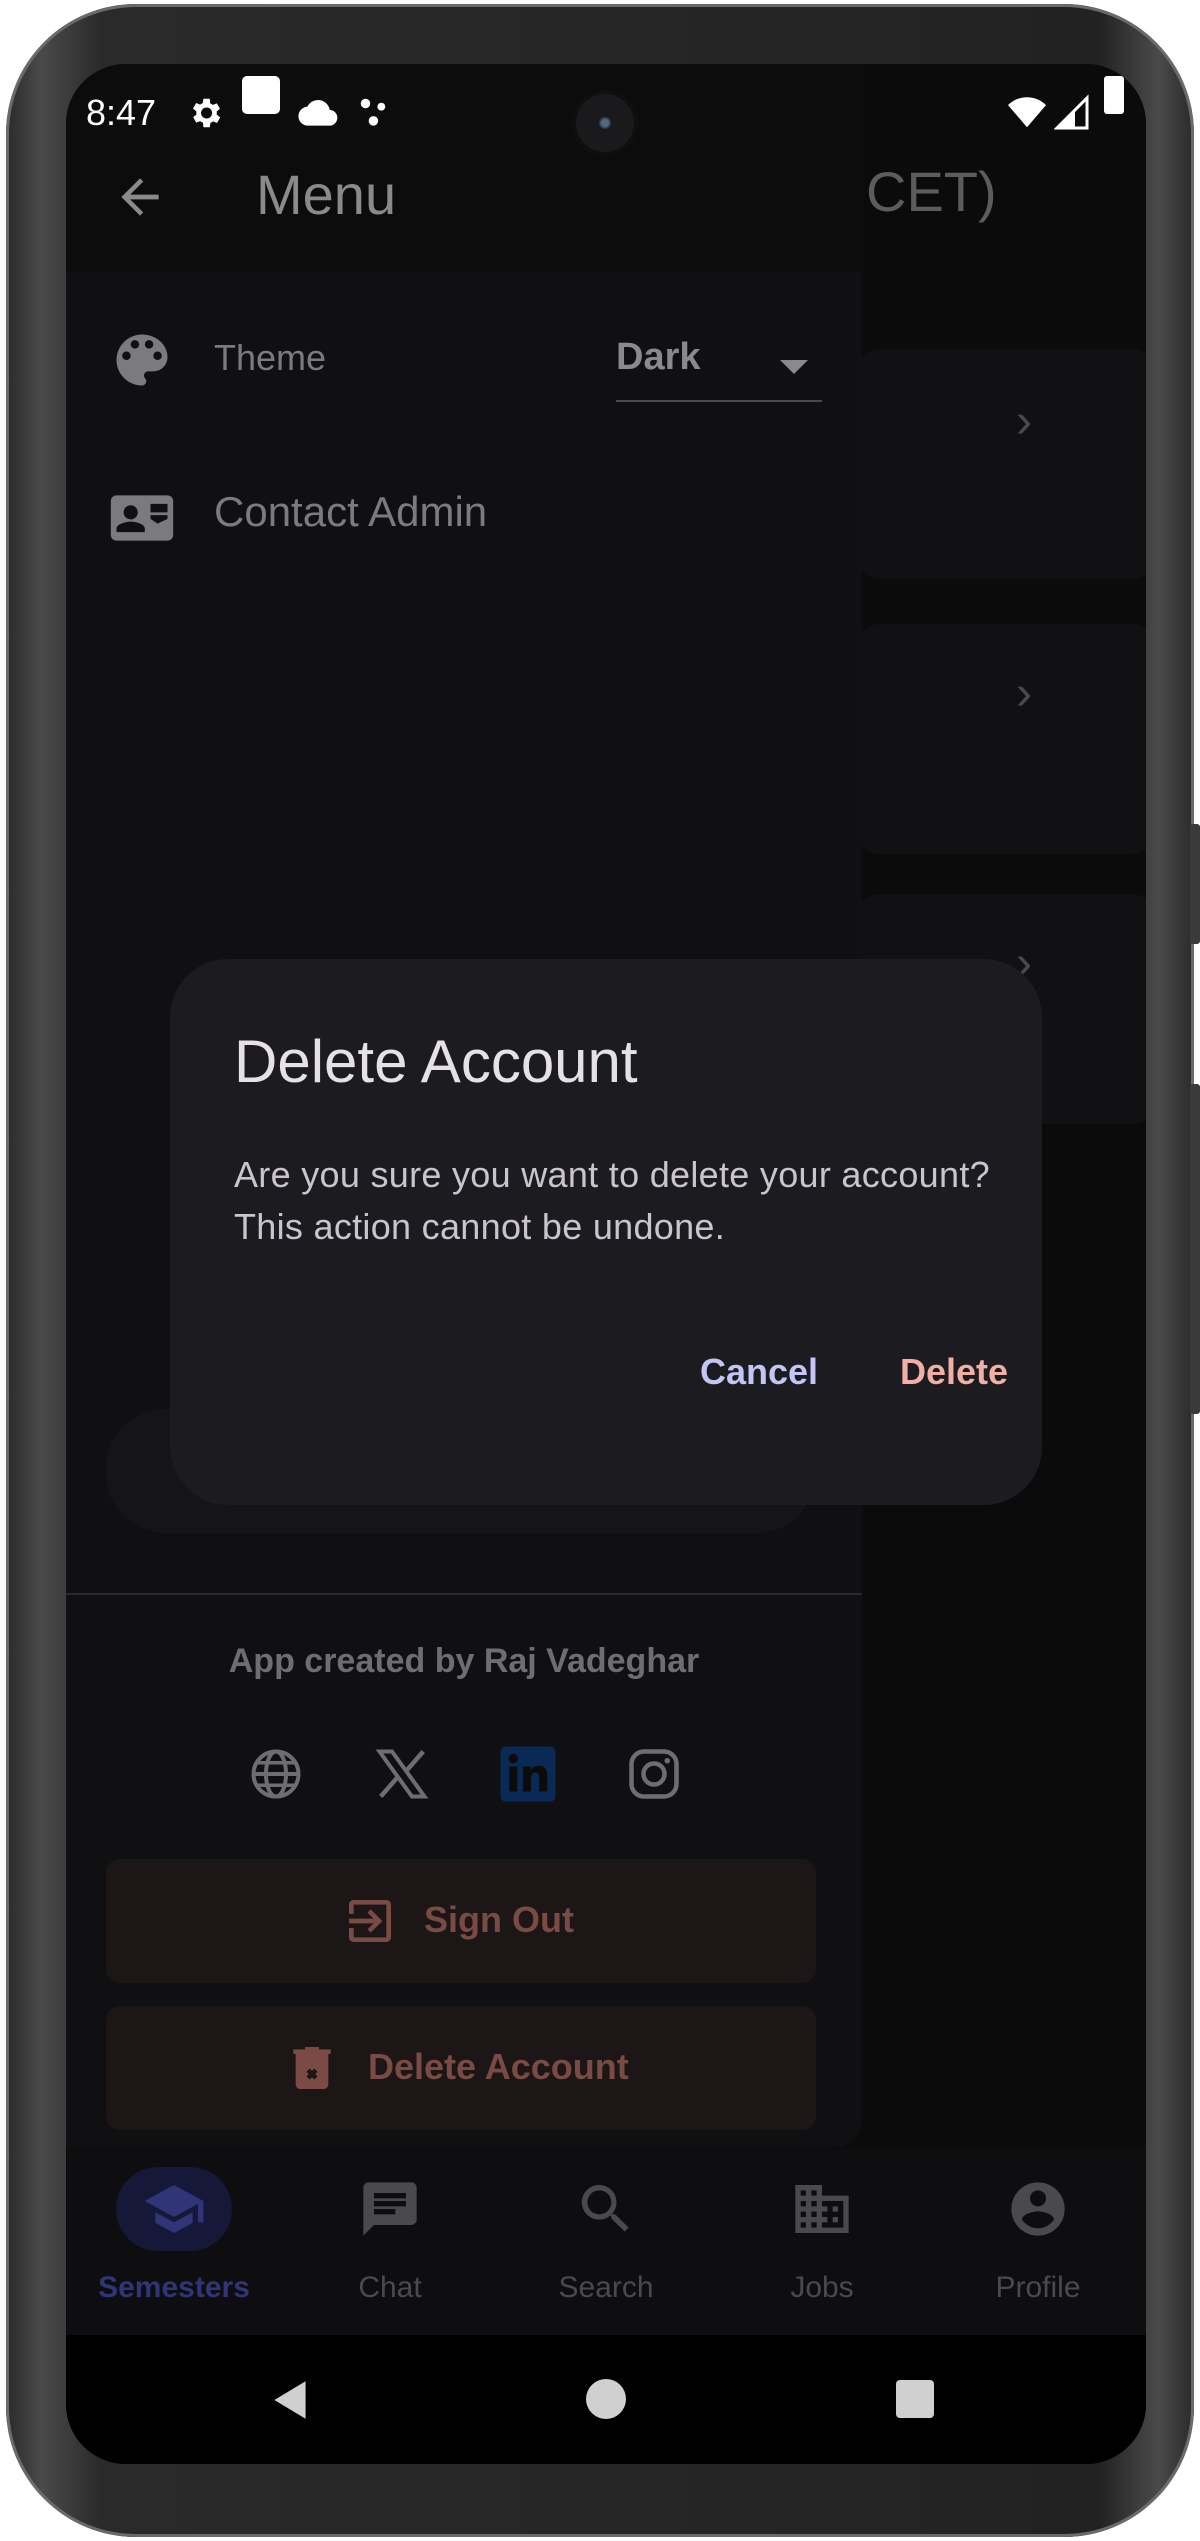 Image resolution: width=1200 pixels, height=2541 pixels. What do you see at coordinates (1027, 112) in the screenshot?
I see `wifi-icon` at bounding box center [1027, 112].